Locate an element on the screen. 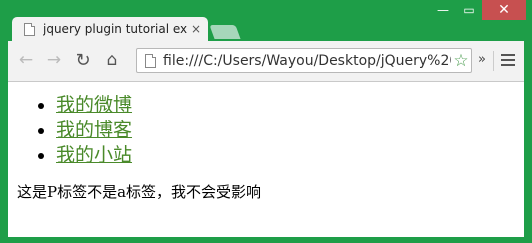 The image size is (532, 243). link-list: 我的微博 我的博客 我的小站 is located at coordinates (94, 130).